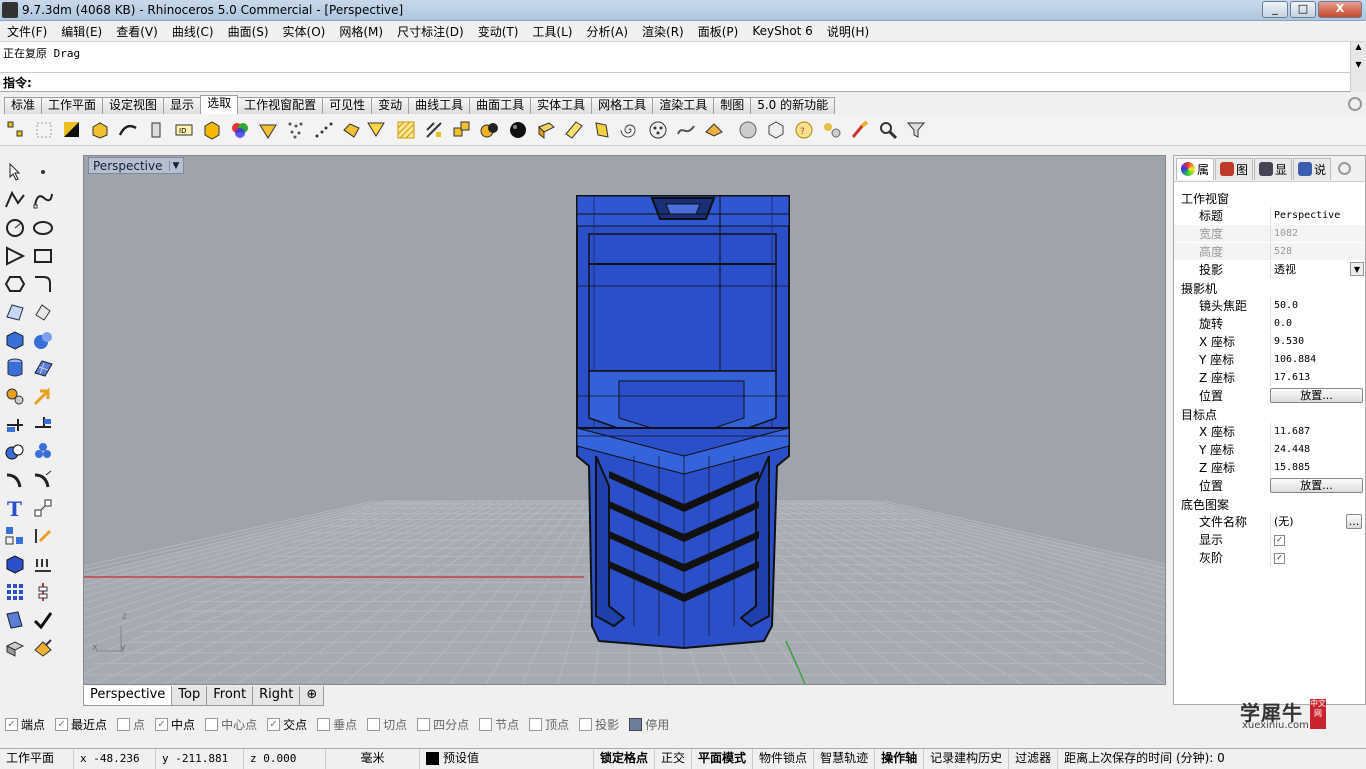  Describe the element at coordinates (1279, 558) in the screenshot. I see `grayscale-checkbox: ✓` at that location.